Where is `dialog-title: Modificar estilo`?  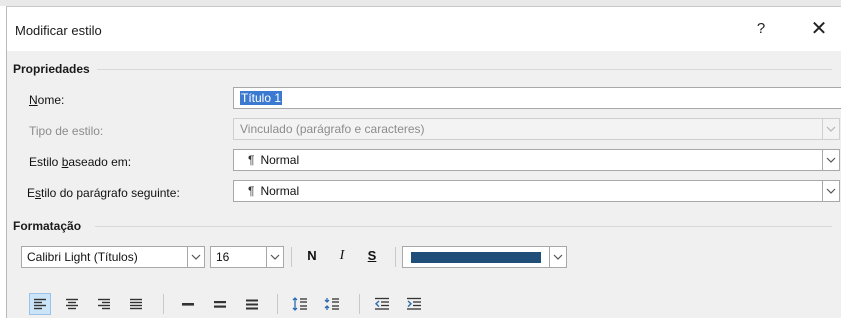
dialog-title: Modificar estilo is located at coordinates (58, 30).